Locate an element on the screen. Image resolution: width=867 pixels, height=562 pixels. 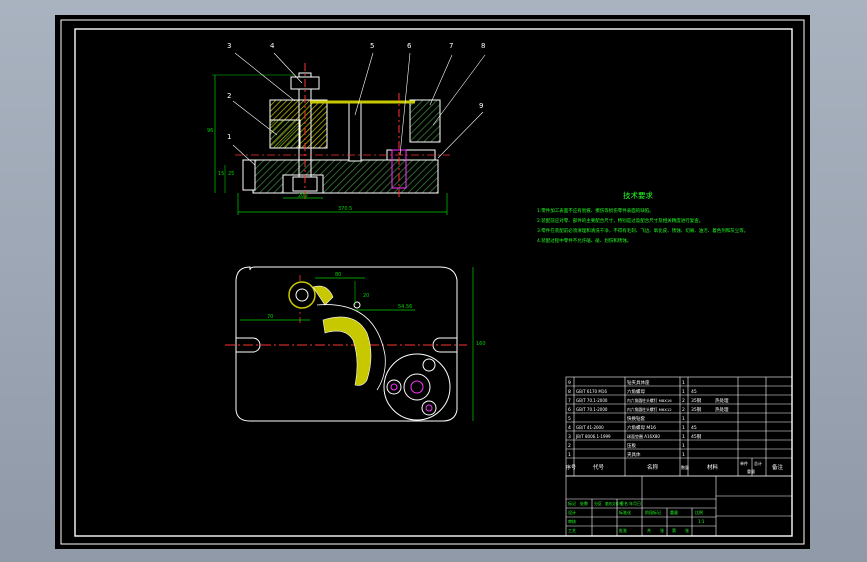
bom-row-8-name: 六角螺母 is located at coordinates (636, 391).